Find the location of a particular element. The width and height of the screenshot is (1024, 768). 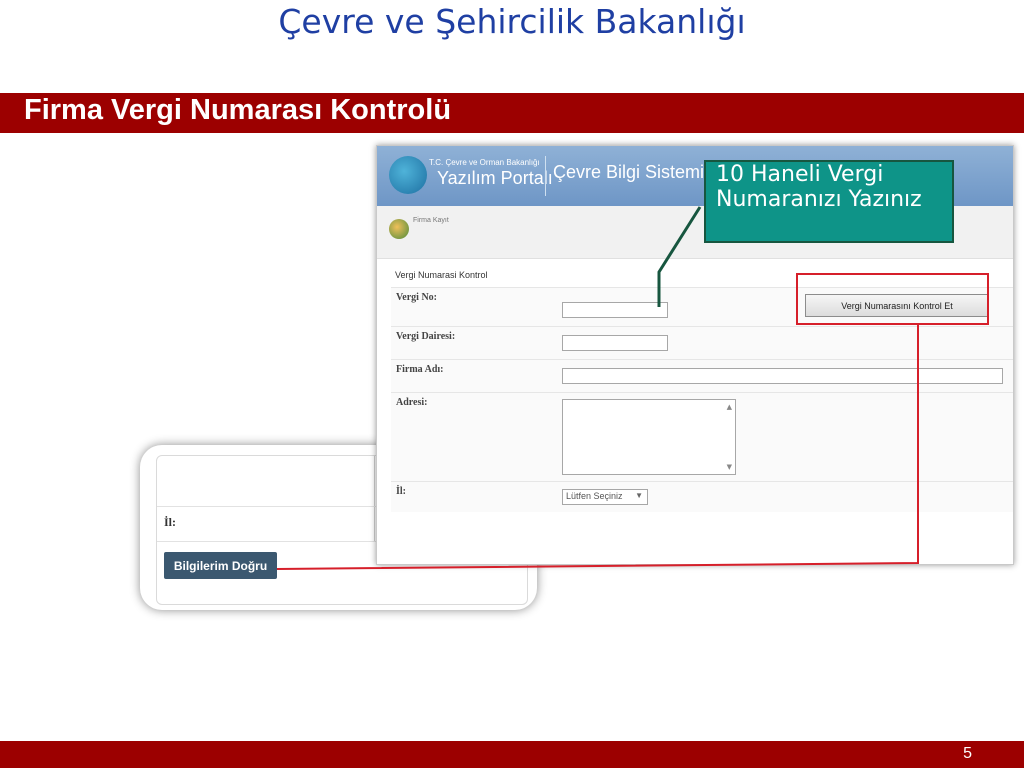

footer-bar: 5 is located at coordinates (512, 754).